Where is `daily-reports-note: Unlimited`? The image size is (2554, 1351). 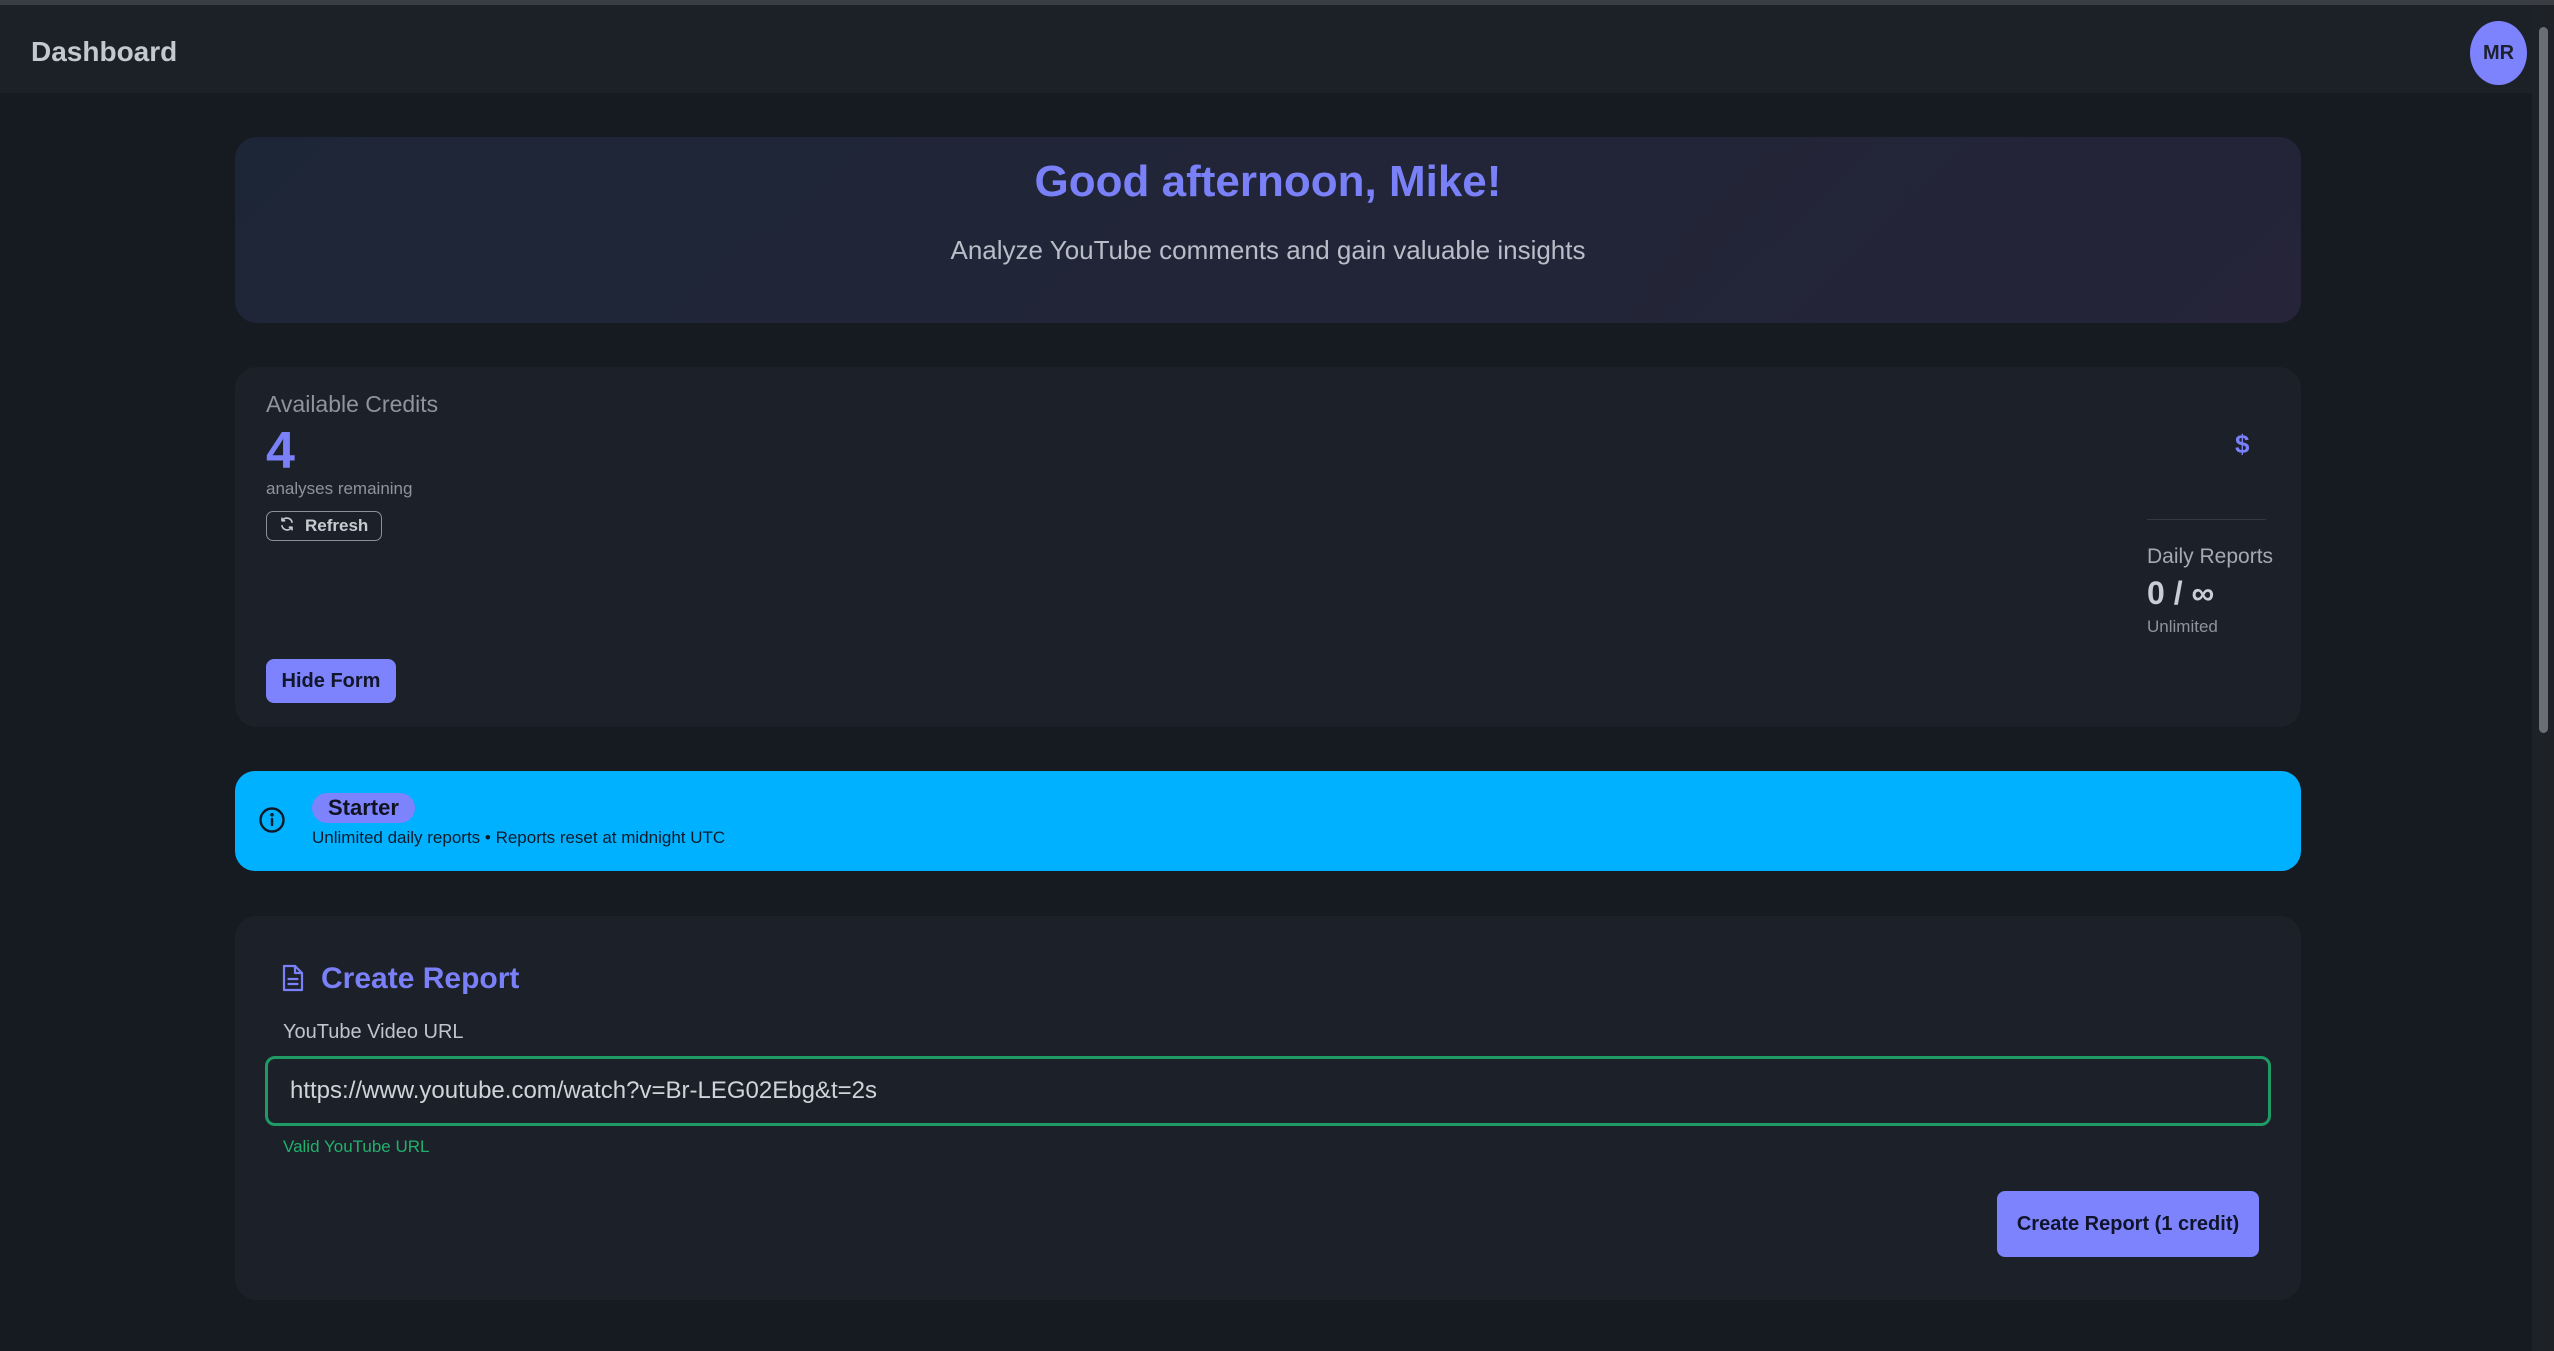 daily-reports-note: Unlimited is located at coordinates (2182, 626).